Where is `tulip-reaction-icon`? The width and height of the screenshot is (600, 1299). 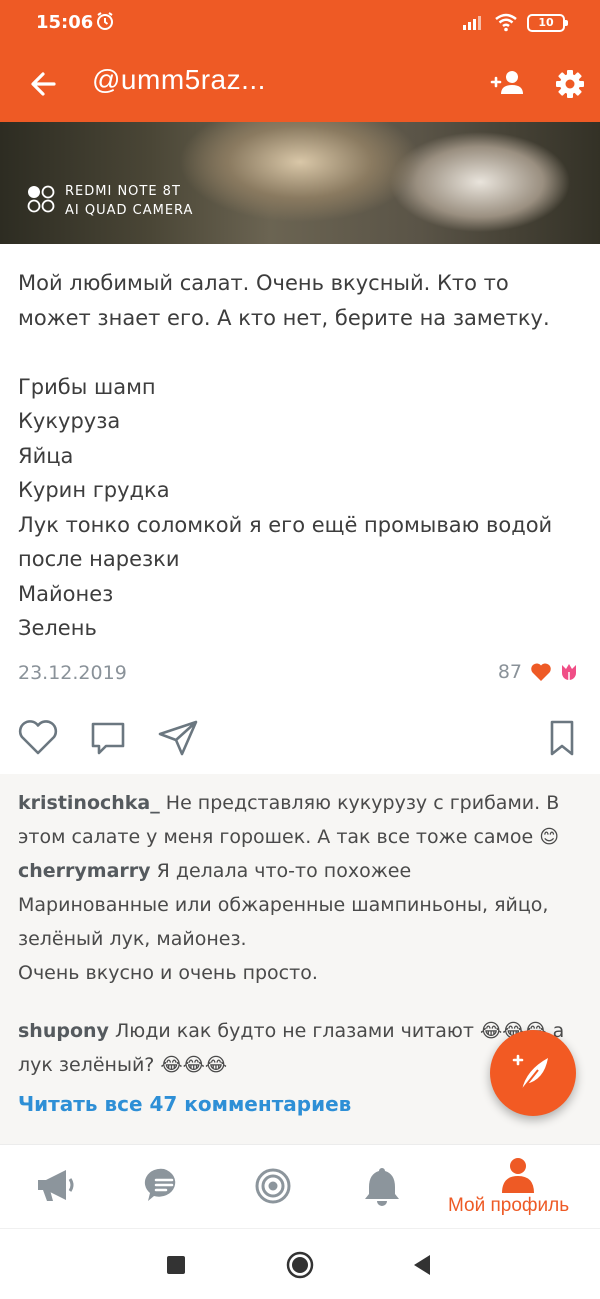
tulip-reaction-icon is located at coordinates (569, 672).